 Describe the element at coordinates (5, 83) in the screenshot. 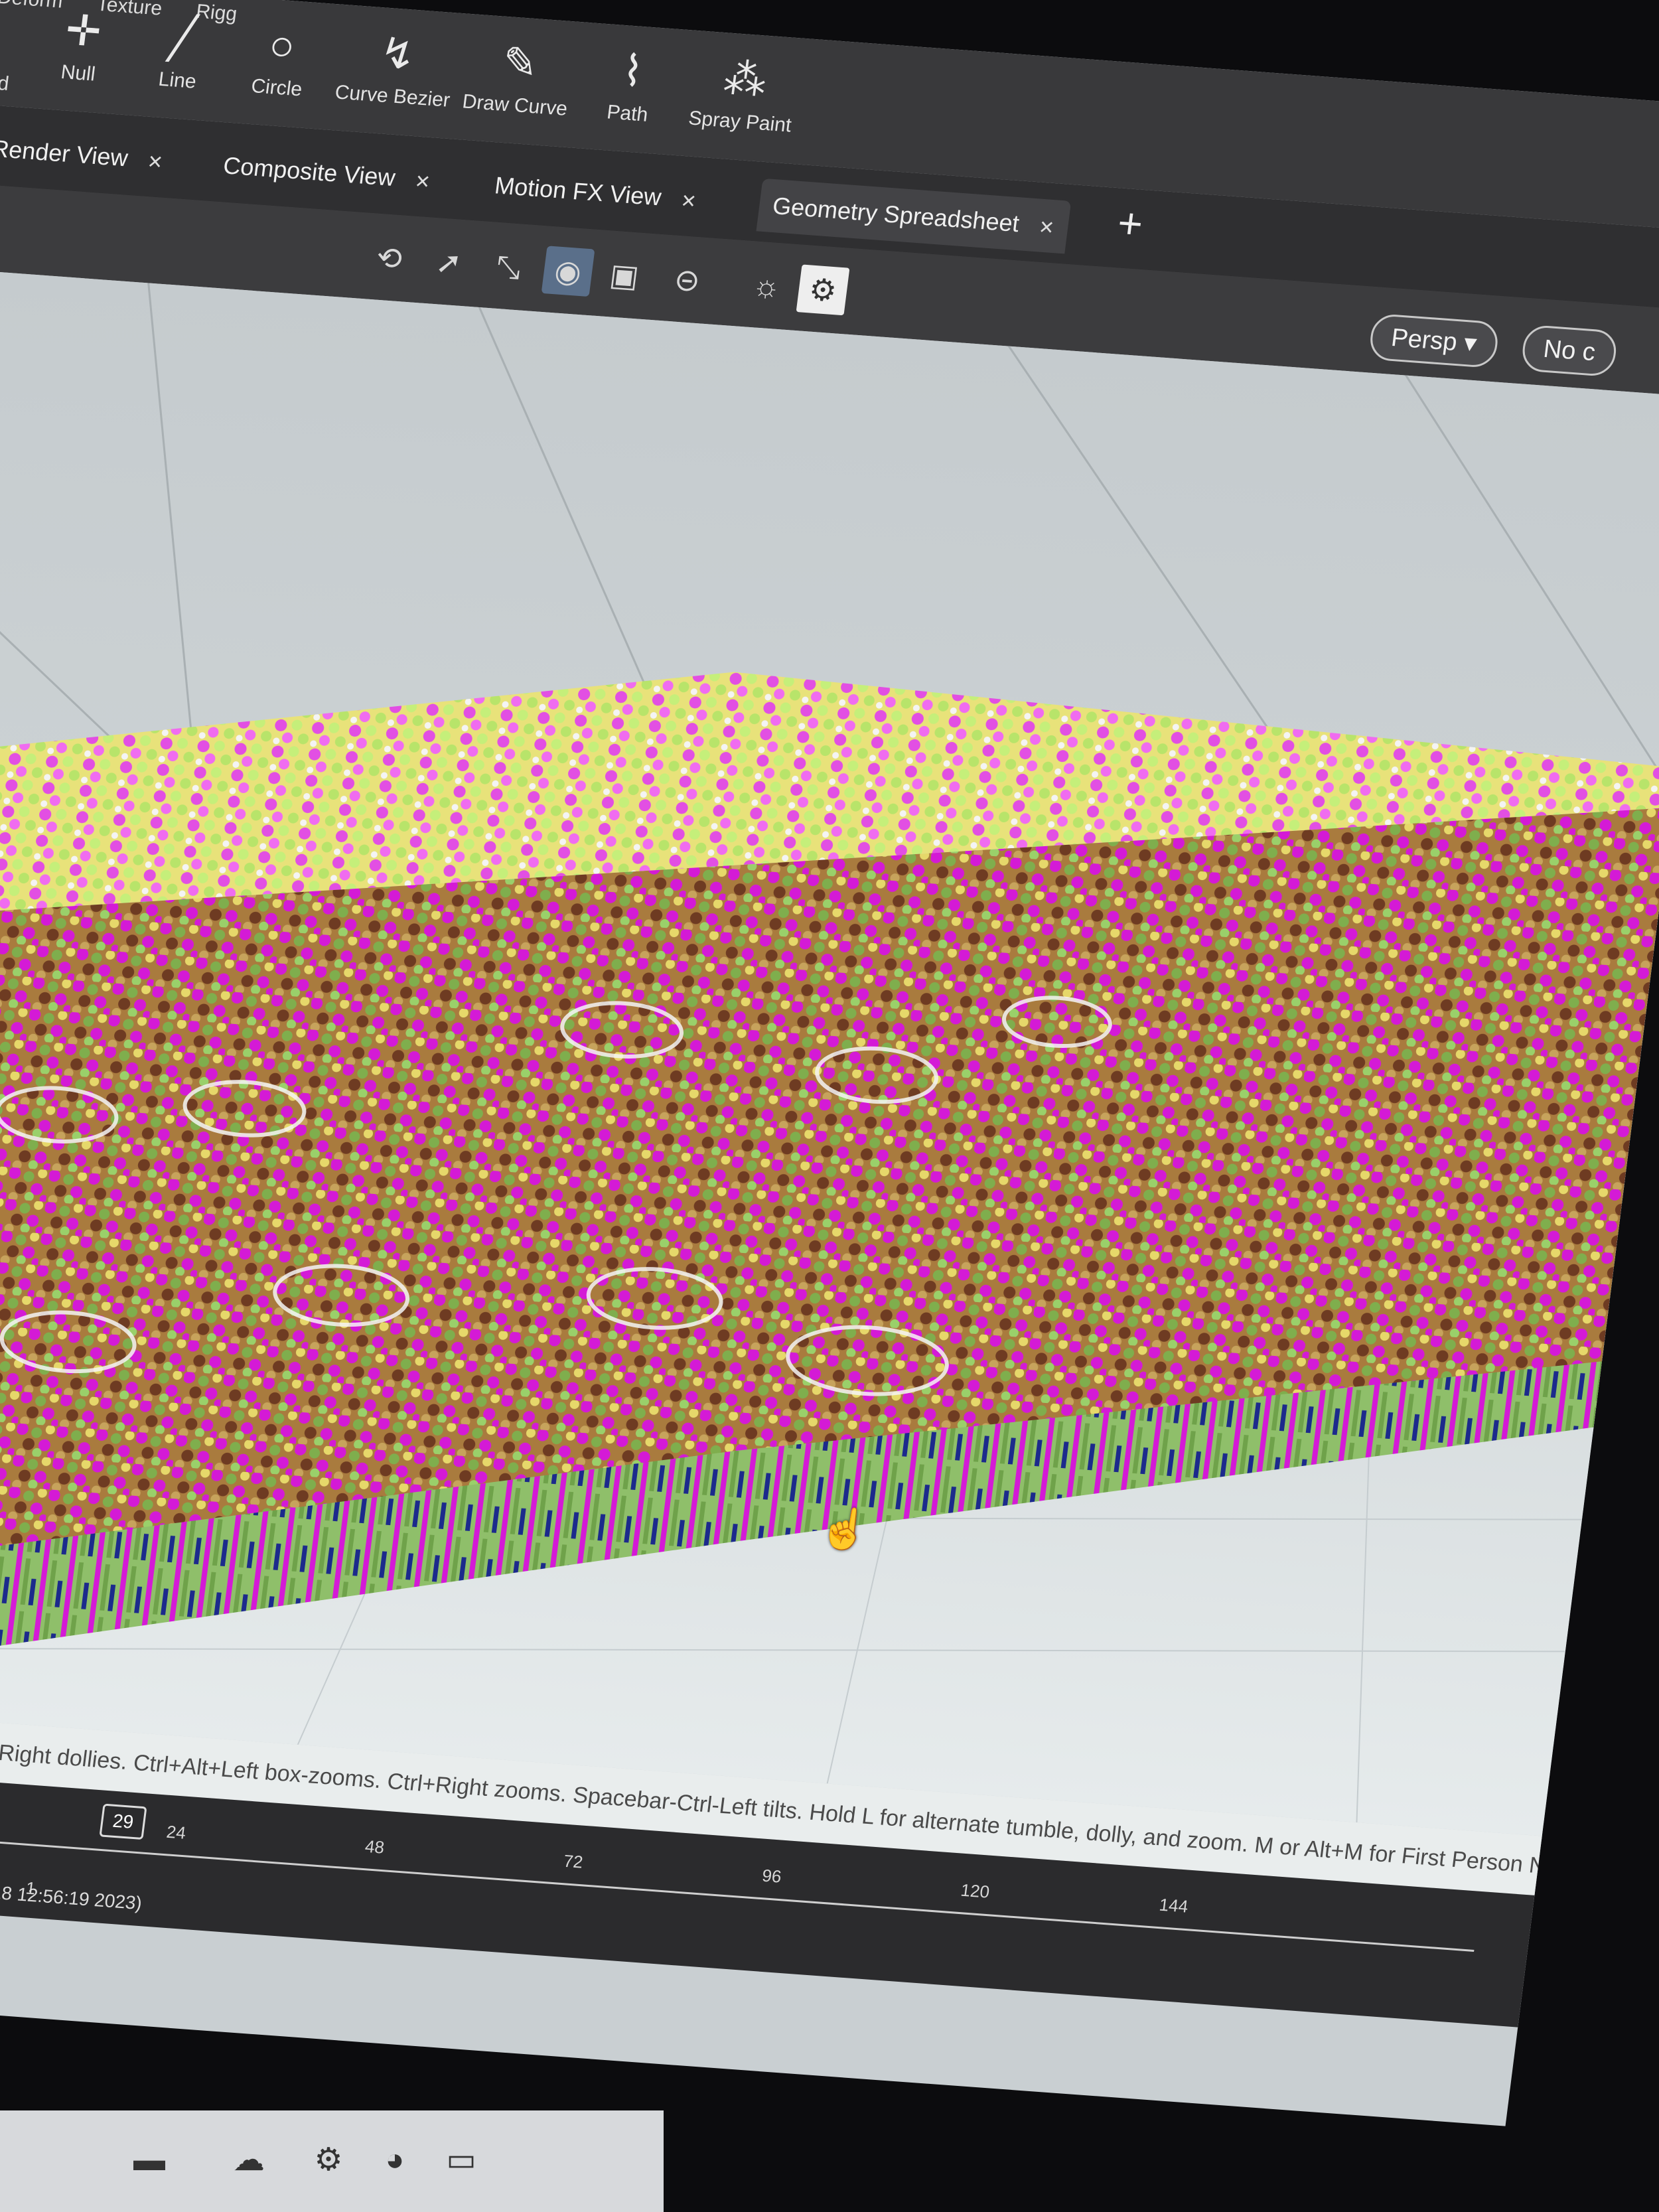

I see `shelf-grid-label: rid` at that location.